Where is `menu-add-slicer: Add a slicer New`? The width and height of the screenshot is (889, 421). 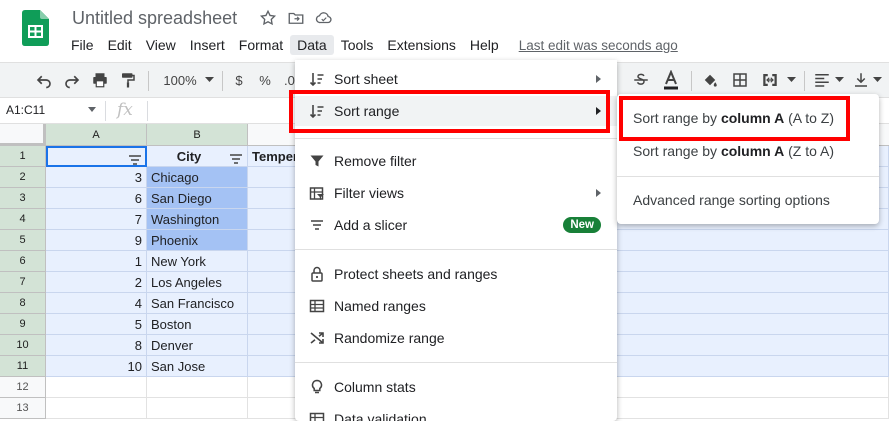 menu-add-slicer: Add a slicer New is located at coordinates (456, 225).